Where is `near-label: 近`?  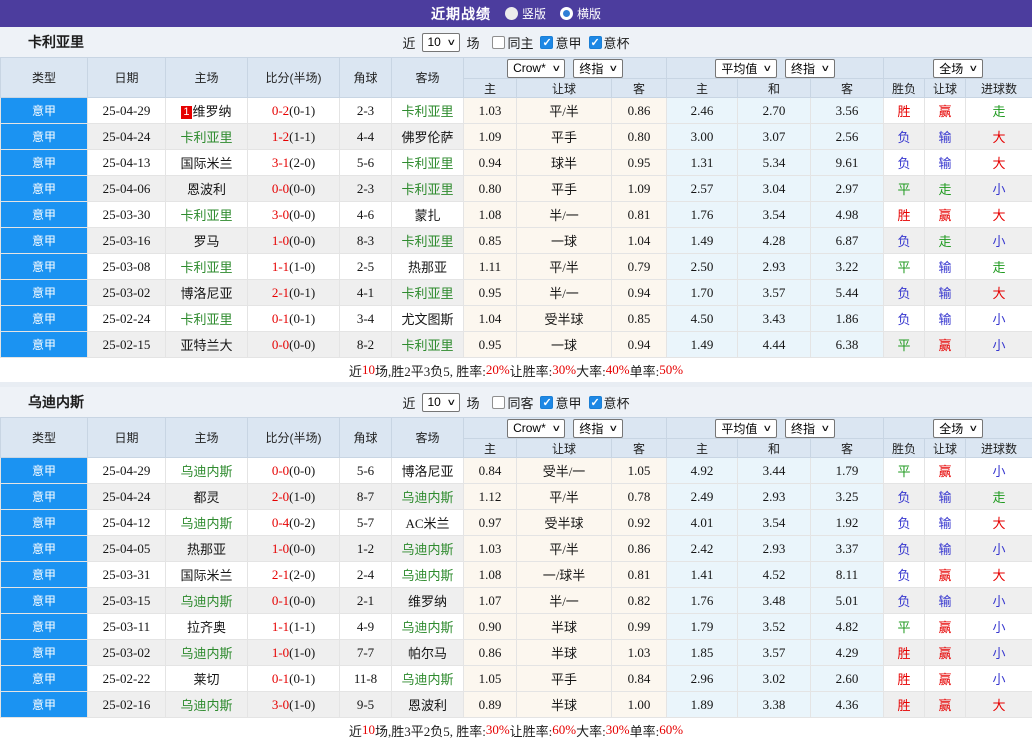
near-label: 近 is located at coordinates (408, 42).